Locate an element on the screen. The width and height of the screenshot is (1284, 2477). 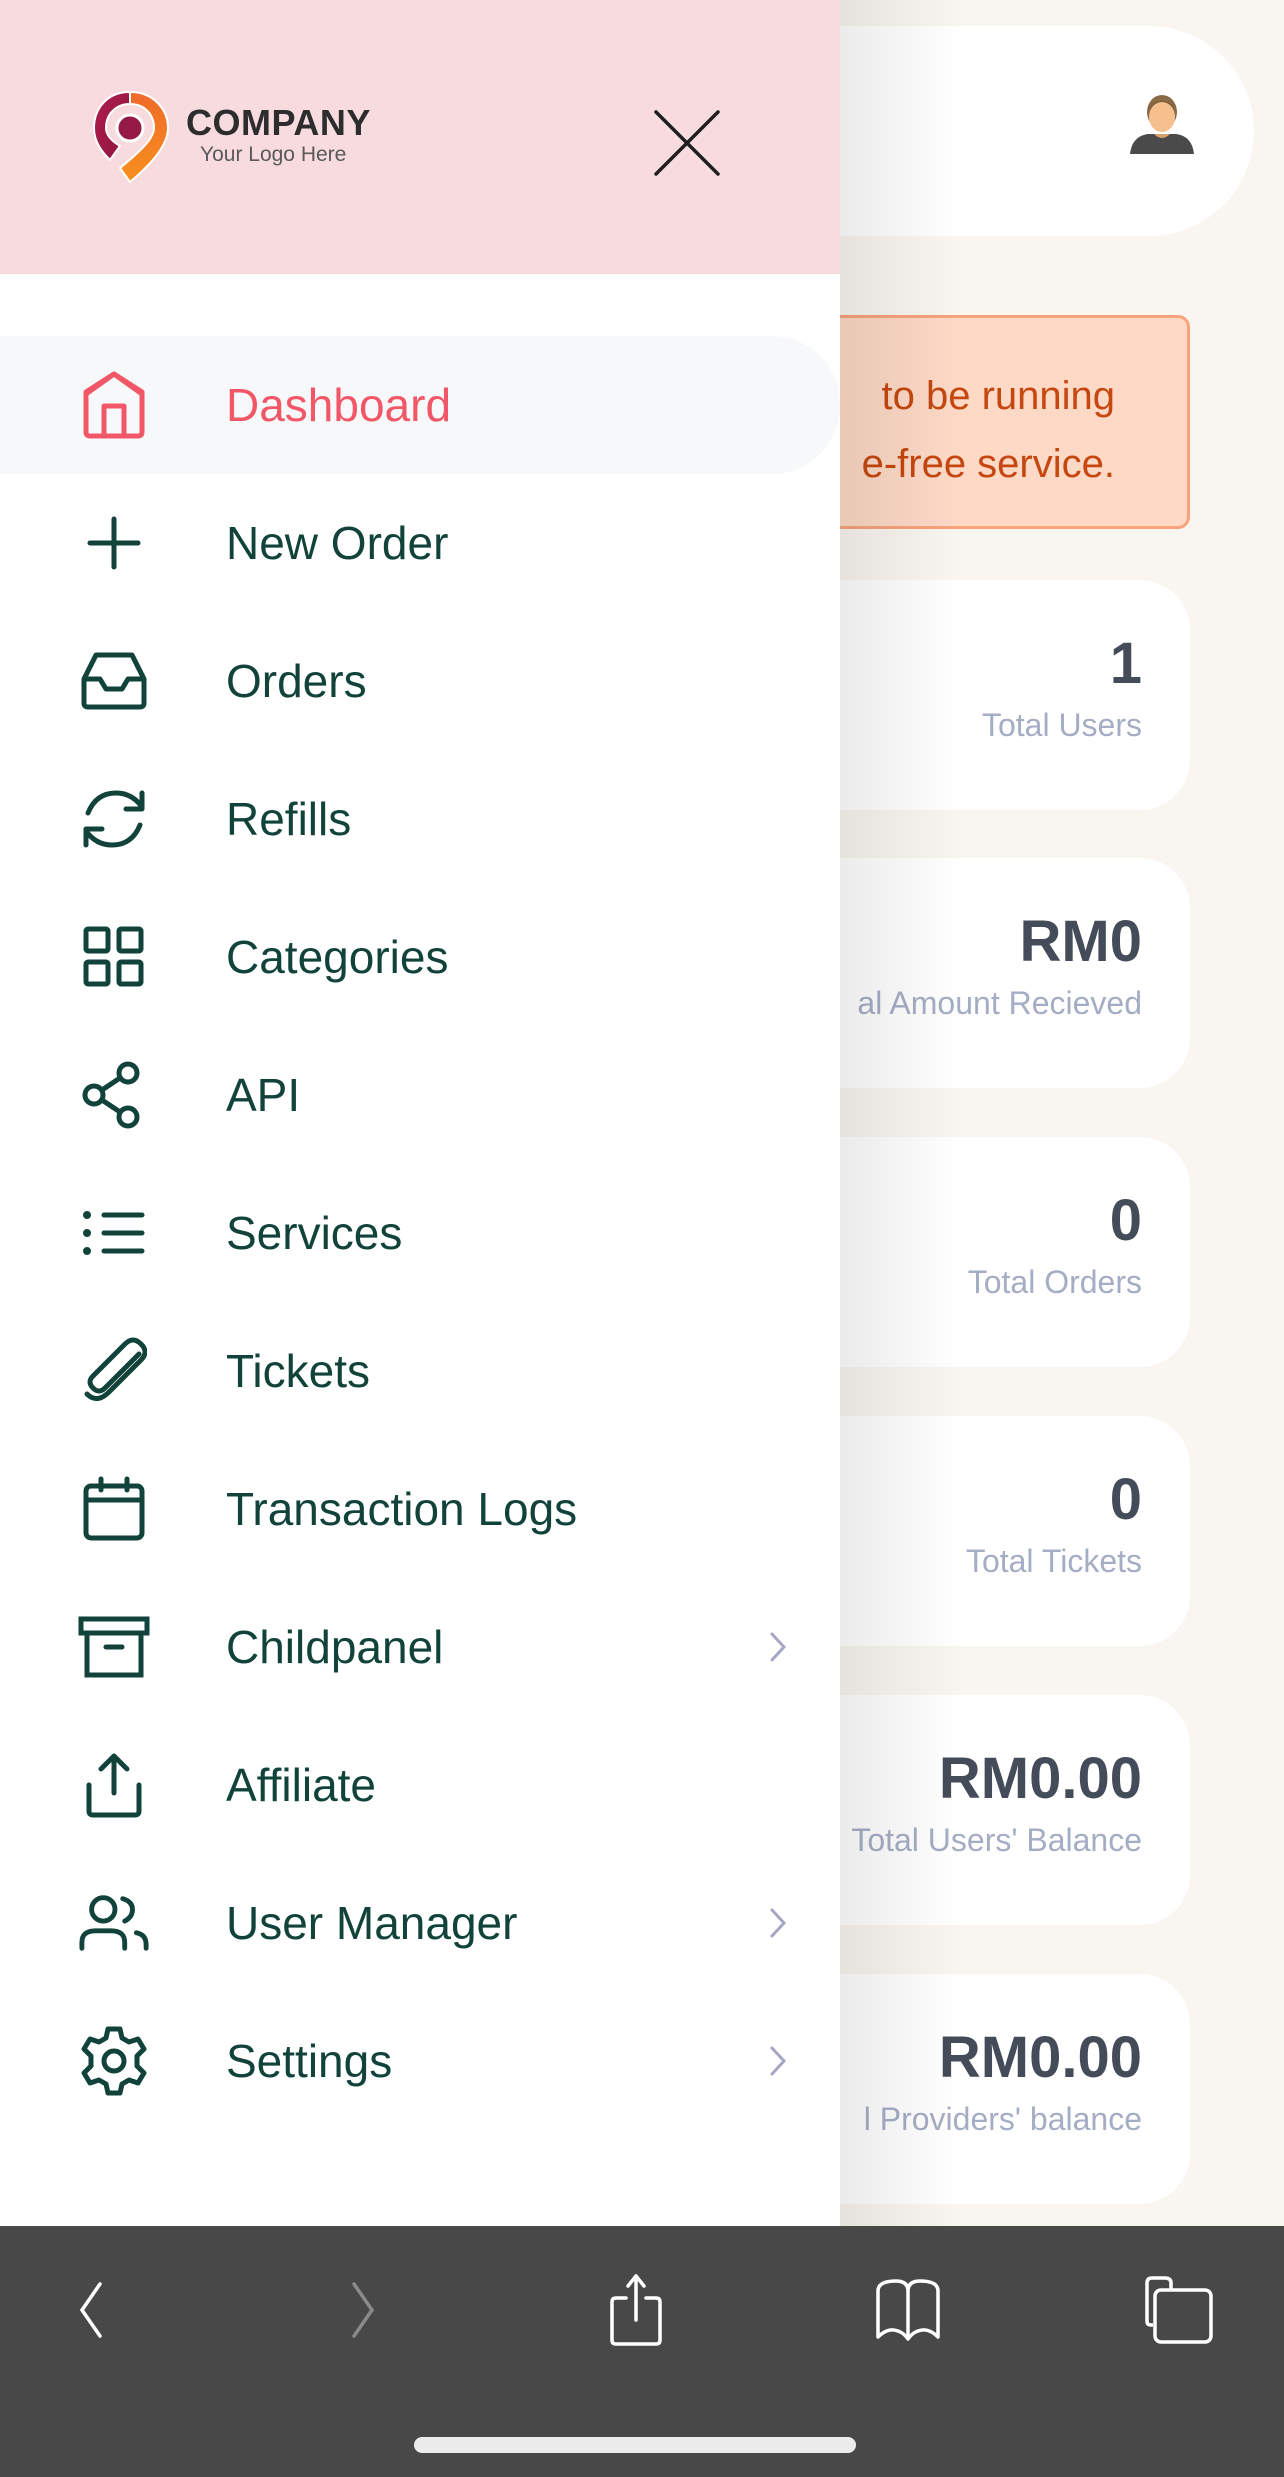
upload-icon is located at coordinates (114, 1785).